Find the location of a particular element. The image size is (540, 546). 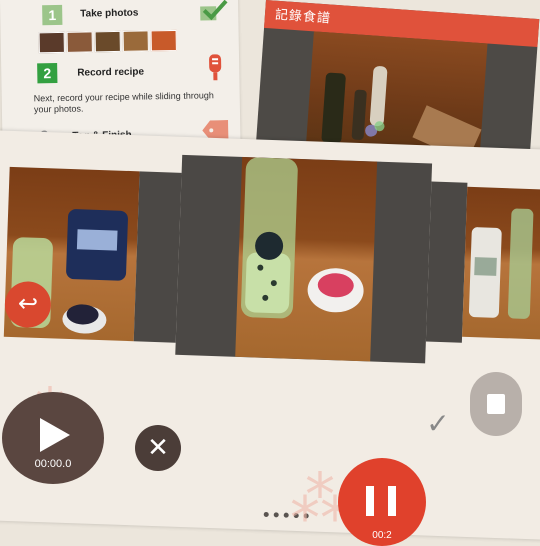

photo-divider-left is located at coordinates (157, 257).